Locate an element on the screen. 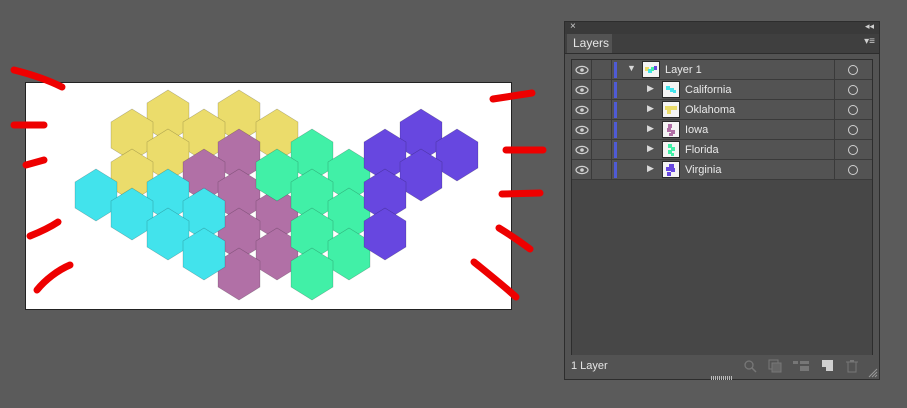 The width and height of the screenshot is (907, 408). panel-tab-row: Layers ▾≡ is located at coordinates (722, 44).